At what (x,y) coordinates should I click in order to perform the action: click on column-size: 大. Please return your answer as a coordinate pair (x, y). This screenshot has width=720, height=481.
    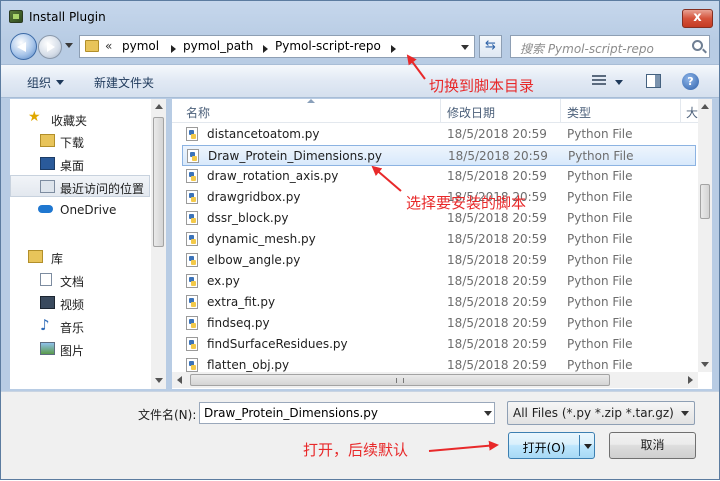
    Looking at the image, I should click on (692, 112).